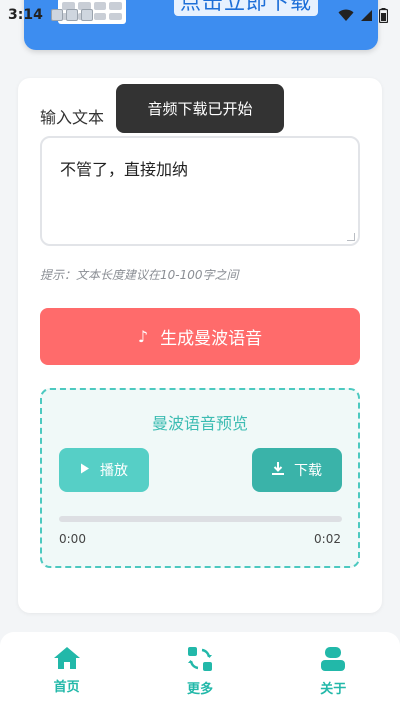  Describe the element at coordinates (199, 689) in the screenshot. I see `nav-item-label: 更多` at that location.